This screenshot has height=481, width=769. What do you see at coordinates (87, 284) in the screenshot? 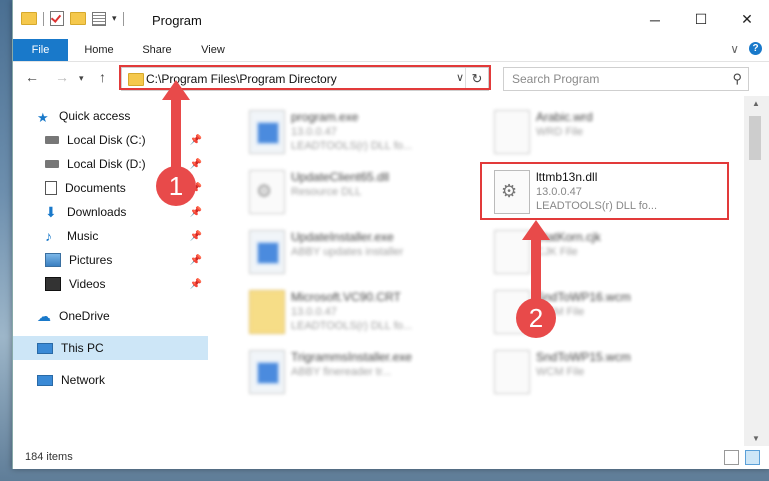
I see `sidebar-item-label: Videos` at bounding box center [87, 284].